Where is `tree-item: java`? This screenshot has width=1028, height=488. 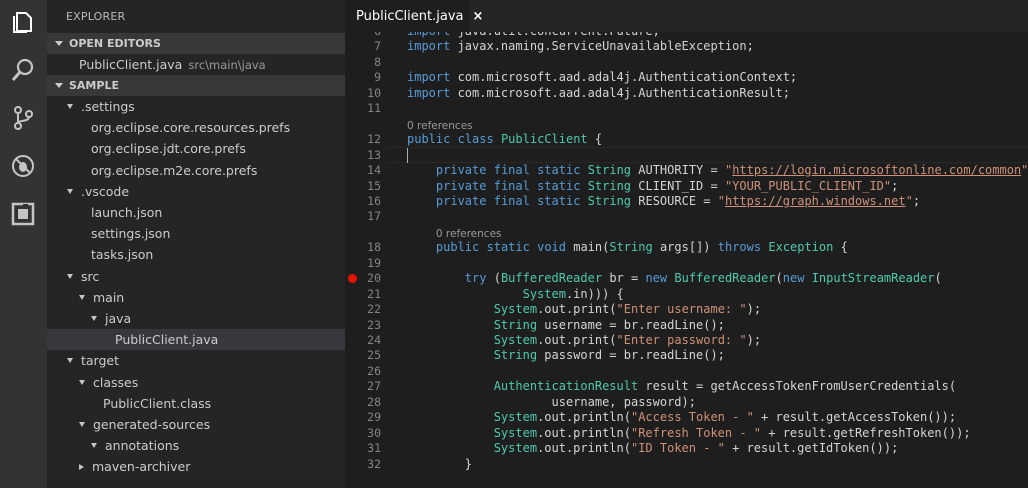 tree-item: java is located at coordinates (196, 318).